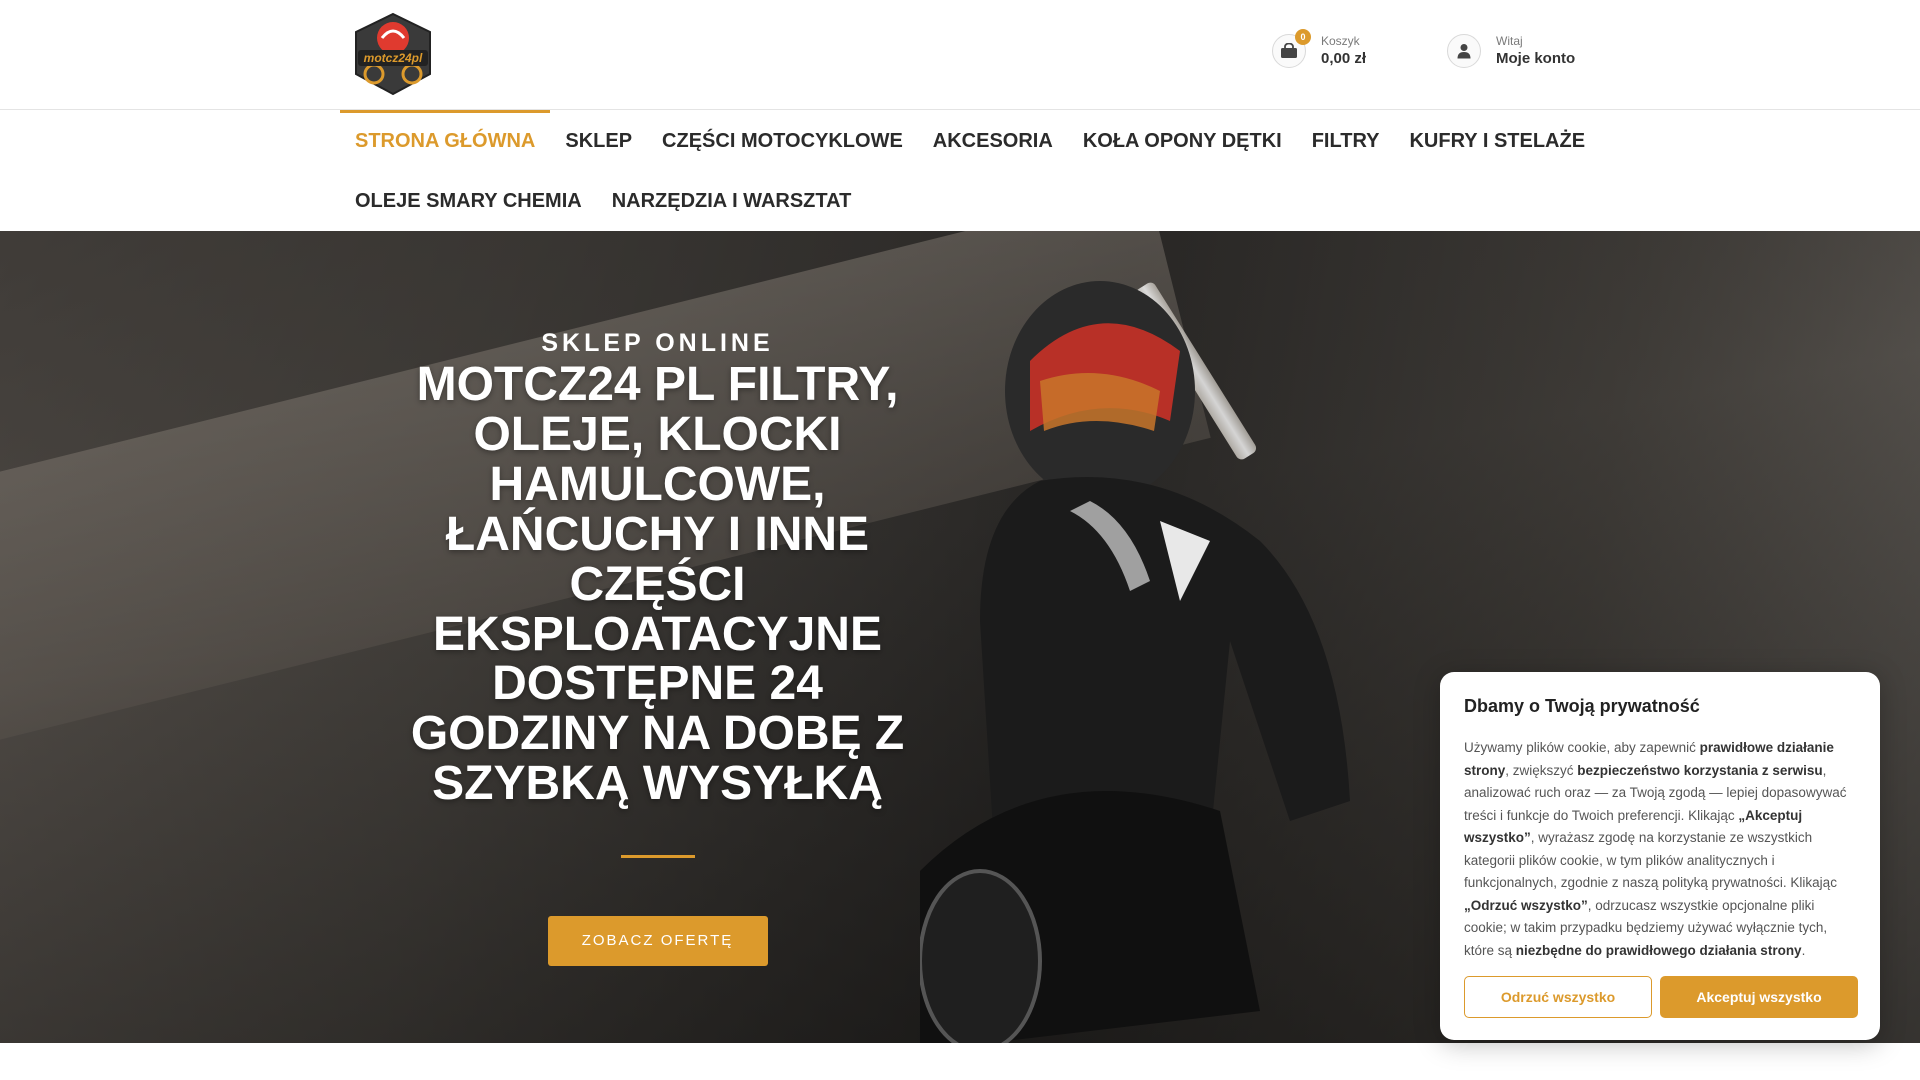 This screenshot has width=1920, height=1080. Describe the element at coordinates (1319, 49) in the screenshot. I see `cart-widget: 0 Koszyk 0,00 zł` at that location.